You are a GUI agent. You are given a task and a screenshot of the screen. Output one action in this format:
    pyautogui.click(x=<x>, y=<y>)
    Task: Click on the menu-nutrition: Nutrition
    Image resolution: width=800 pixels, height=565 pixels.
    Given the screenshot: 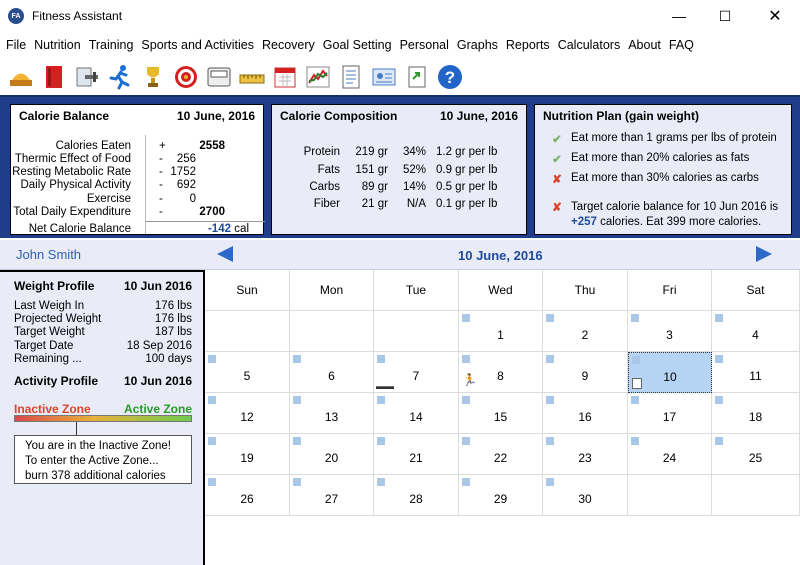 What is the action you would take?
    pyautogui.click(x=57, y=45)
    